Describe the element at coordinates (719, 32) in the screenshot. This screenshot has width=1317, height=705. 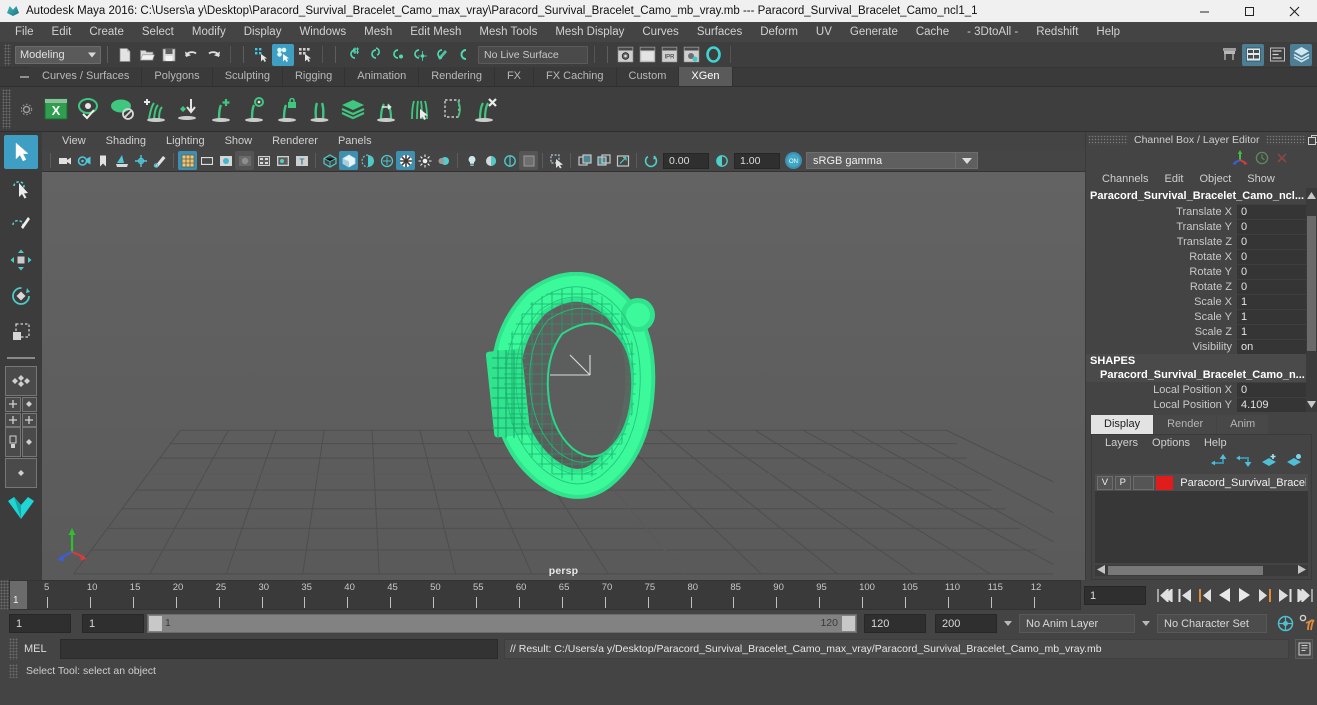
I see `menu-surfaces: Surfaces` at that location.